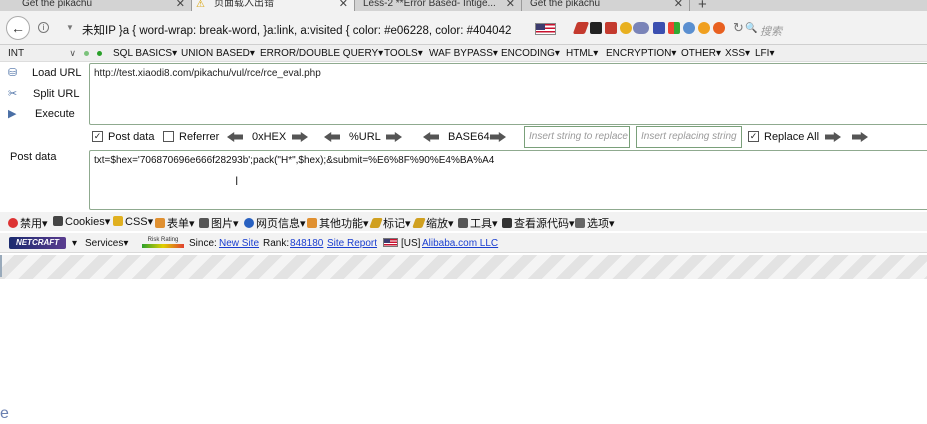  What do you see at coordinates (273, 5) in the screenshot?
I see `tab-1: ⚠ 页面载入出错 ✕` at bounding box center [273, 5].